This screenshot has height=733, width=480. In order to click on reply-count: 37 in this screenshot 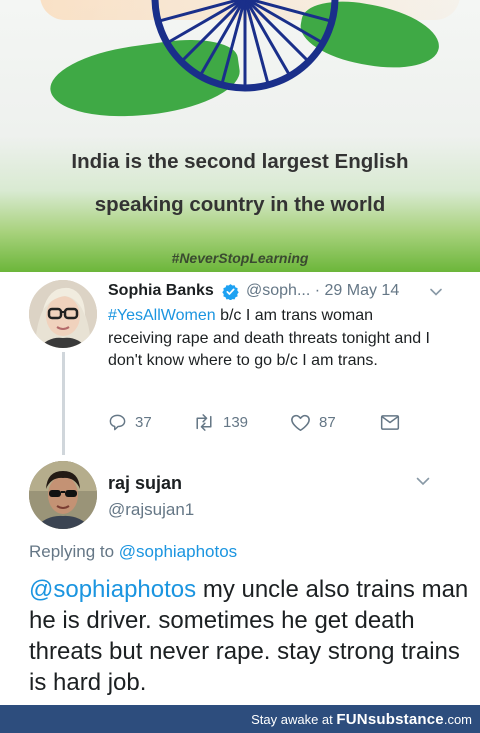, I will do `click(143, 422)`.